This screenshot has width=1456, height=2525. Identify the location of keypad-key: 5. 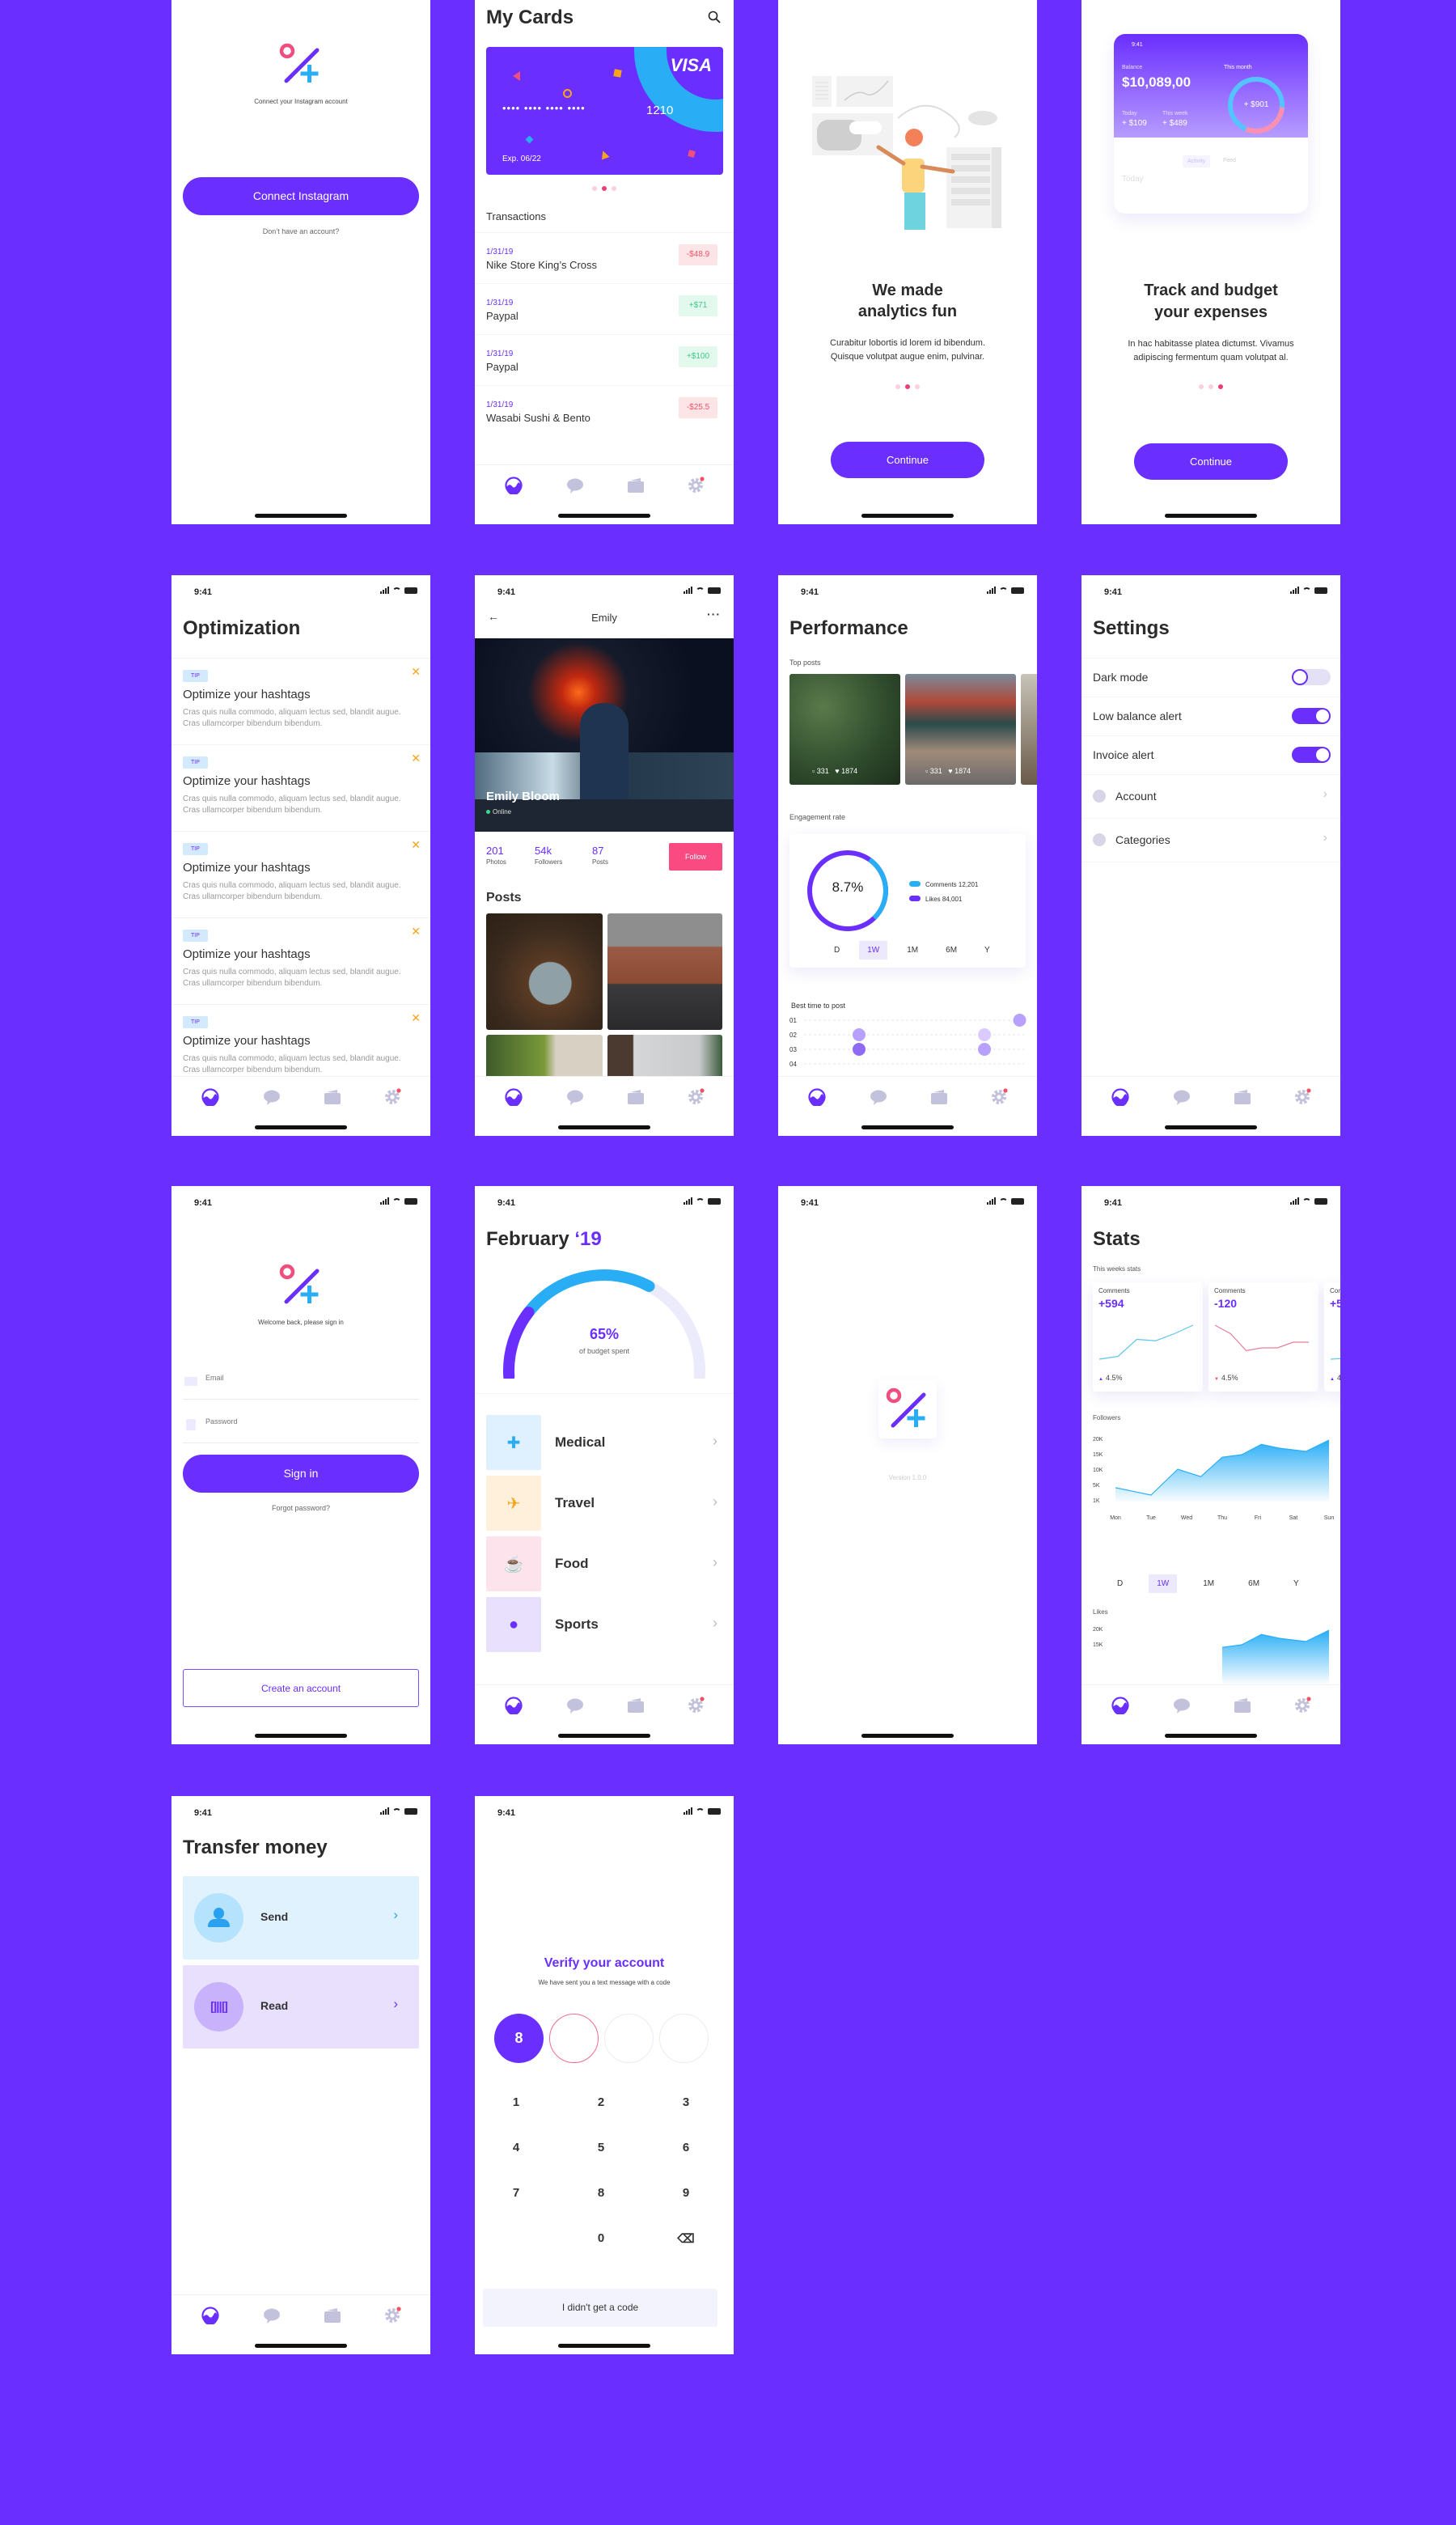
(601, 2147).